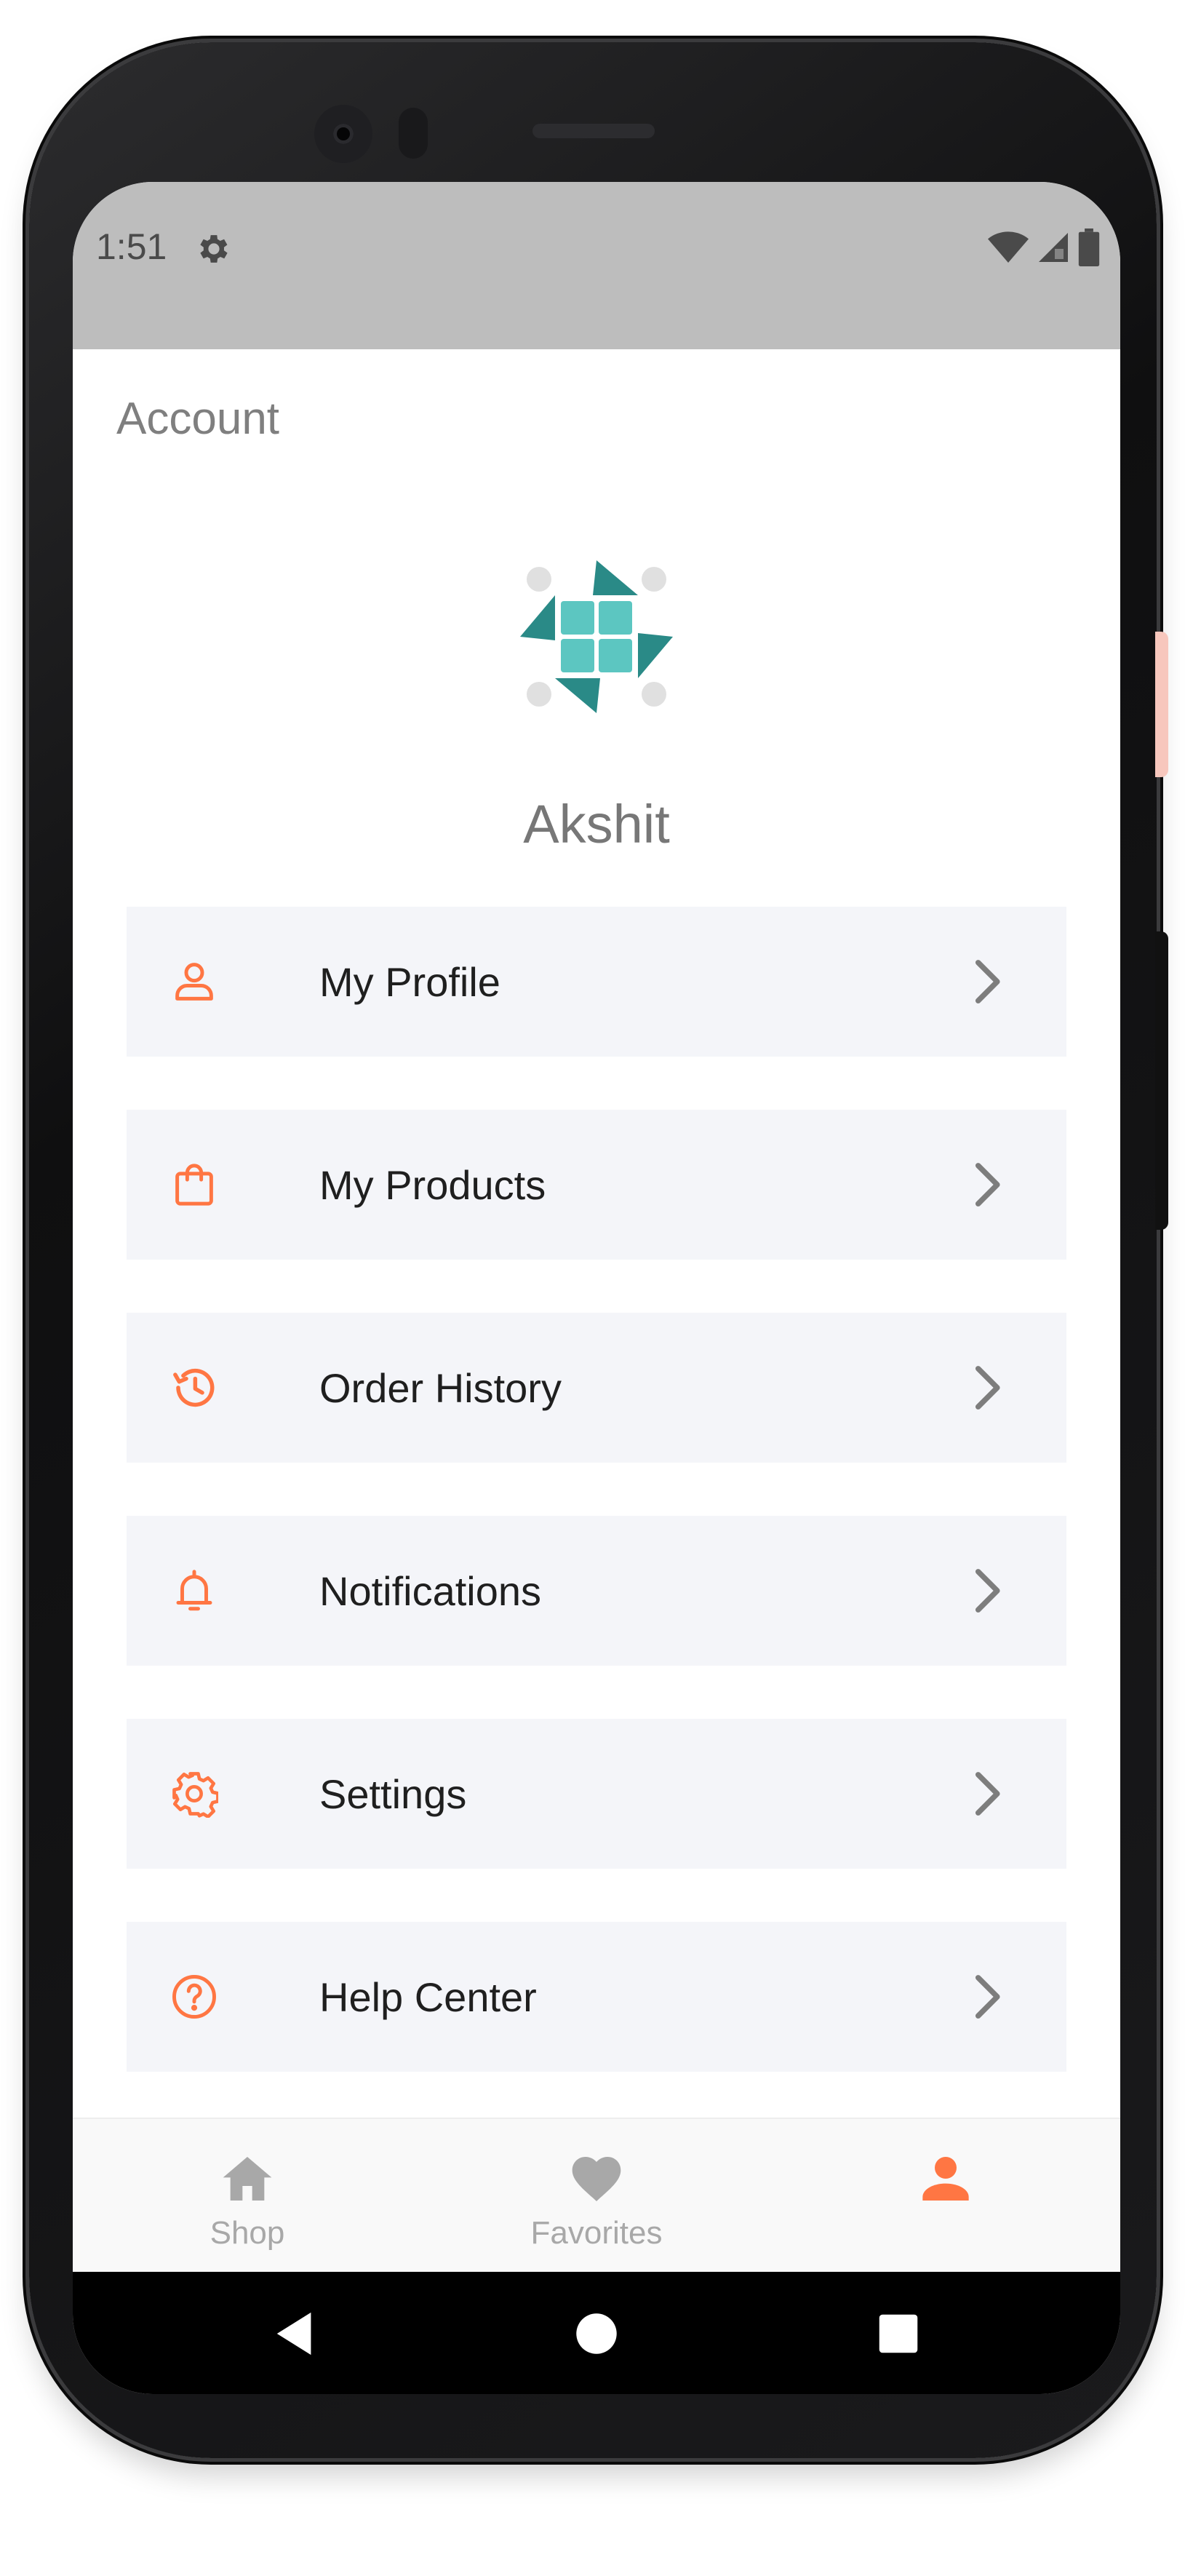  I want to click on page-title: Account, so click(198, 419).